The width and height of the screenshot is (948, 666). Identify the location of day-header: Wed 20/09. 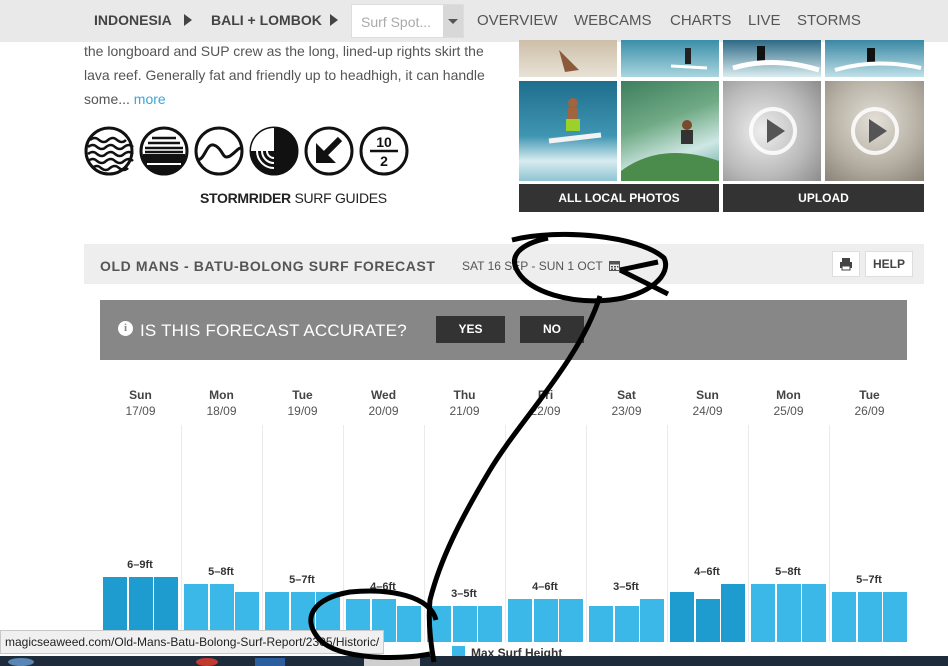
(383, 403).